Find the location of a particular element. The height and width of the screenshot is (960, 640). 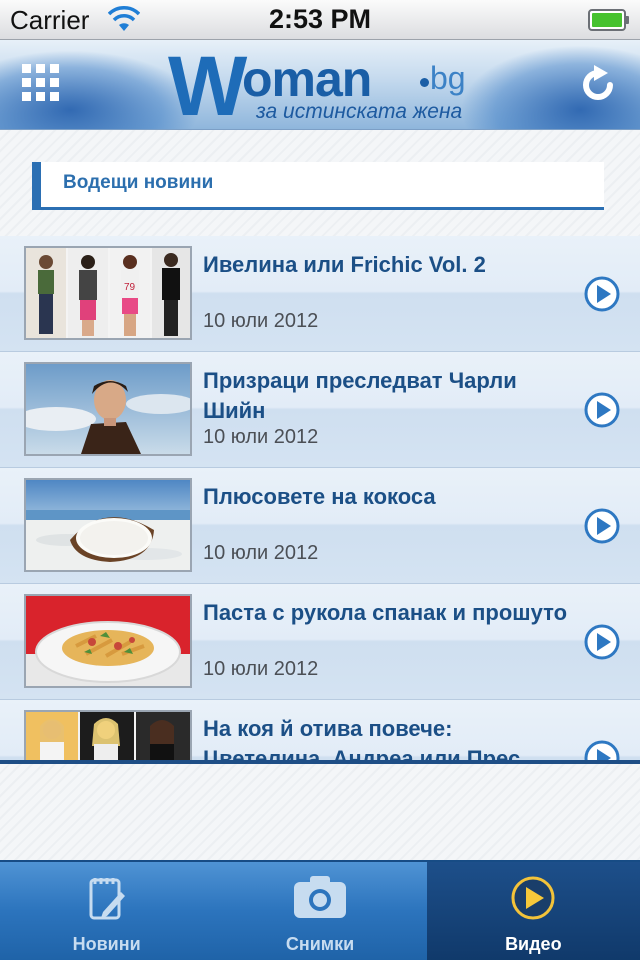

logo-domain: bg is located at coordinates (448, 78).